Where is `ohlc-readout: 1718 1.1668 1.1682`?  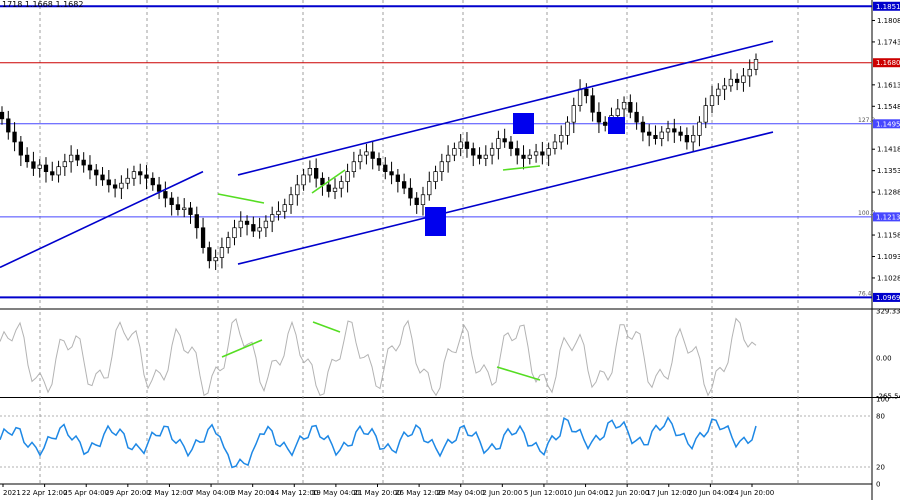
ohlc-readout: 1718 1.1668 1.1682 is located at coordinates (43, 4).